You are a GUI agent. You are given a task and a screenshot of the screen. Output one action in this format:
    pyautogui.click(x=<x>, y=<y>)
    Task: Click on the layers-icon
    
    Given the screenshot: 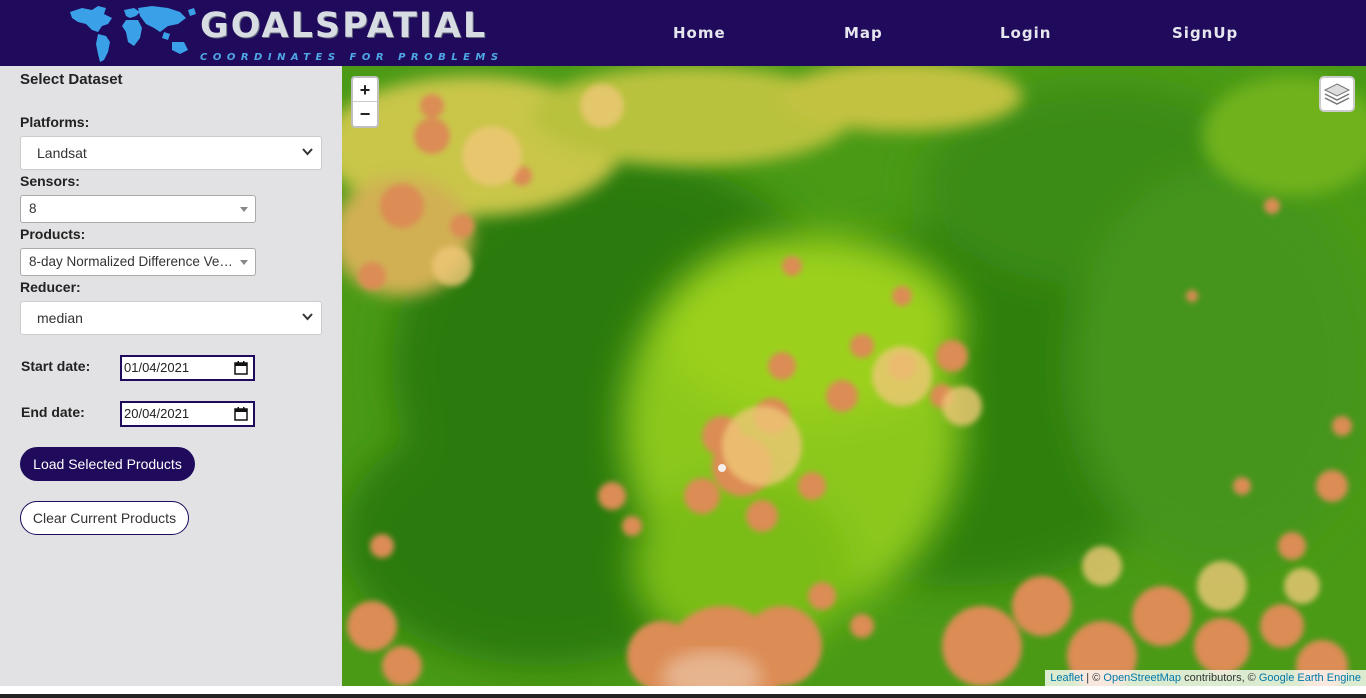 What is the action you would take?
    pyautogui.click(x=1337, y=94)
    